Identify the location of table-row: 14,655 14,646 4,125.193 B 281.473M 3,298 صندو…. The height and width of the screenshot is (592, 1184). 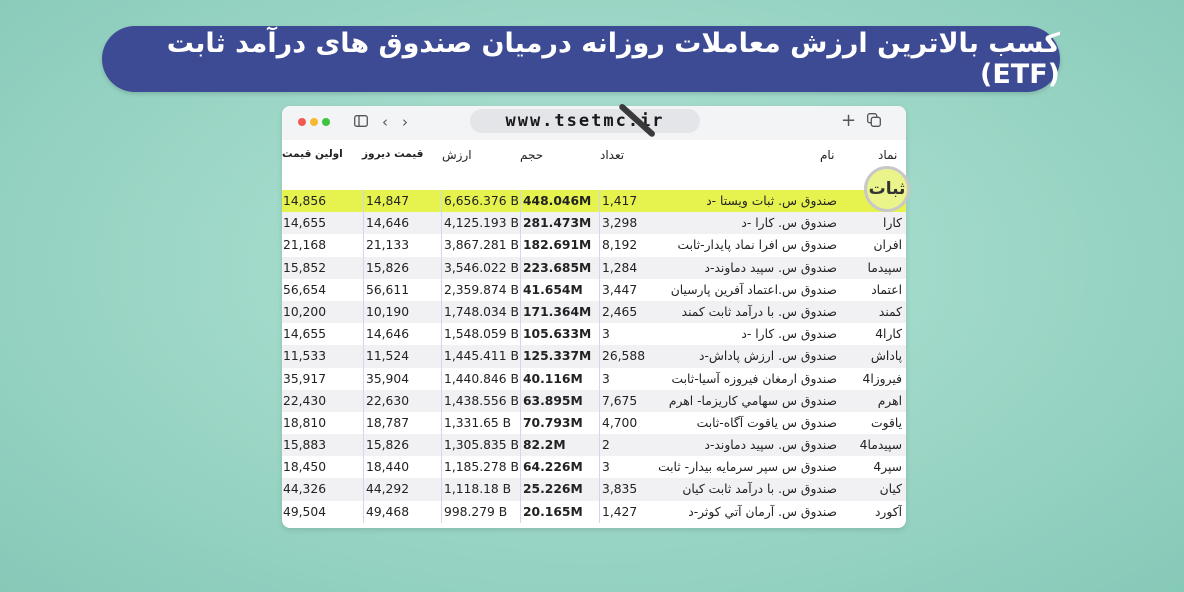
(594, 223).